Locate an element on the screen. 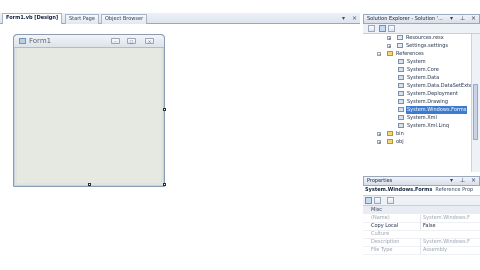 Image resolution: width=480 pixels, height=270 pixels. tree-item-reference: System.Xml is located at coordinates (417, 118).